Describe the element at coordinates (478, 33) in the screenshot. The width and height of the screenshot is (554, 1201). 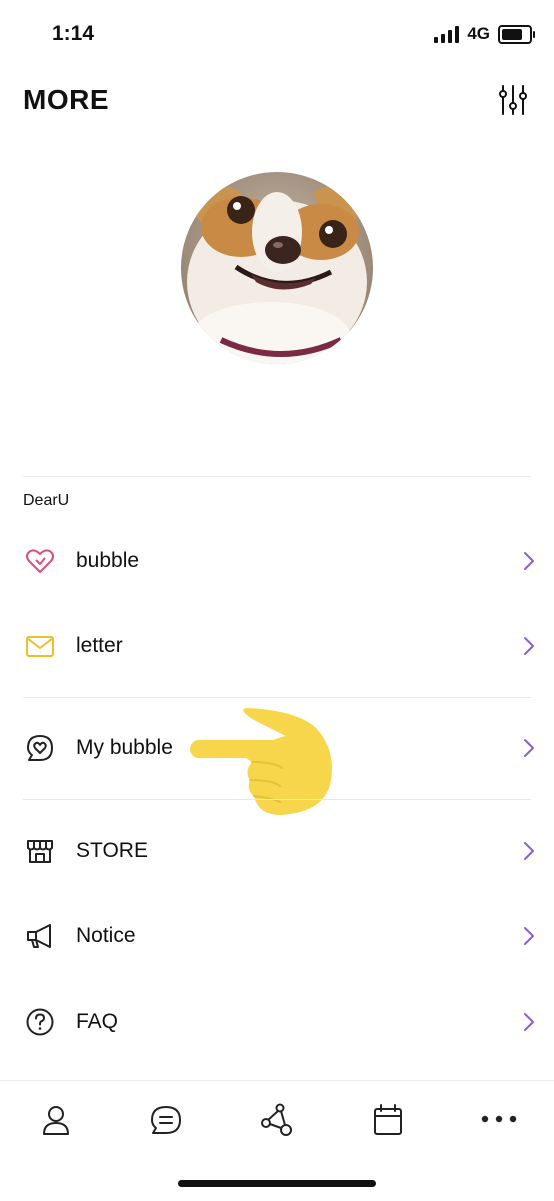
I see `network-label: 4G` at that location.